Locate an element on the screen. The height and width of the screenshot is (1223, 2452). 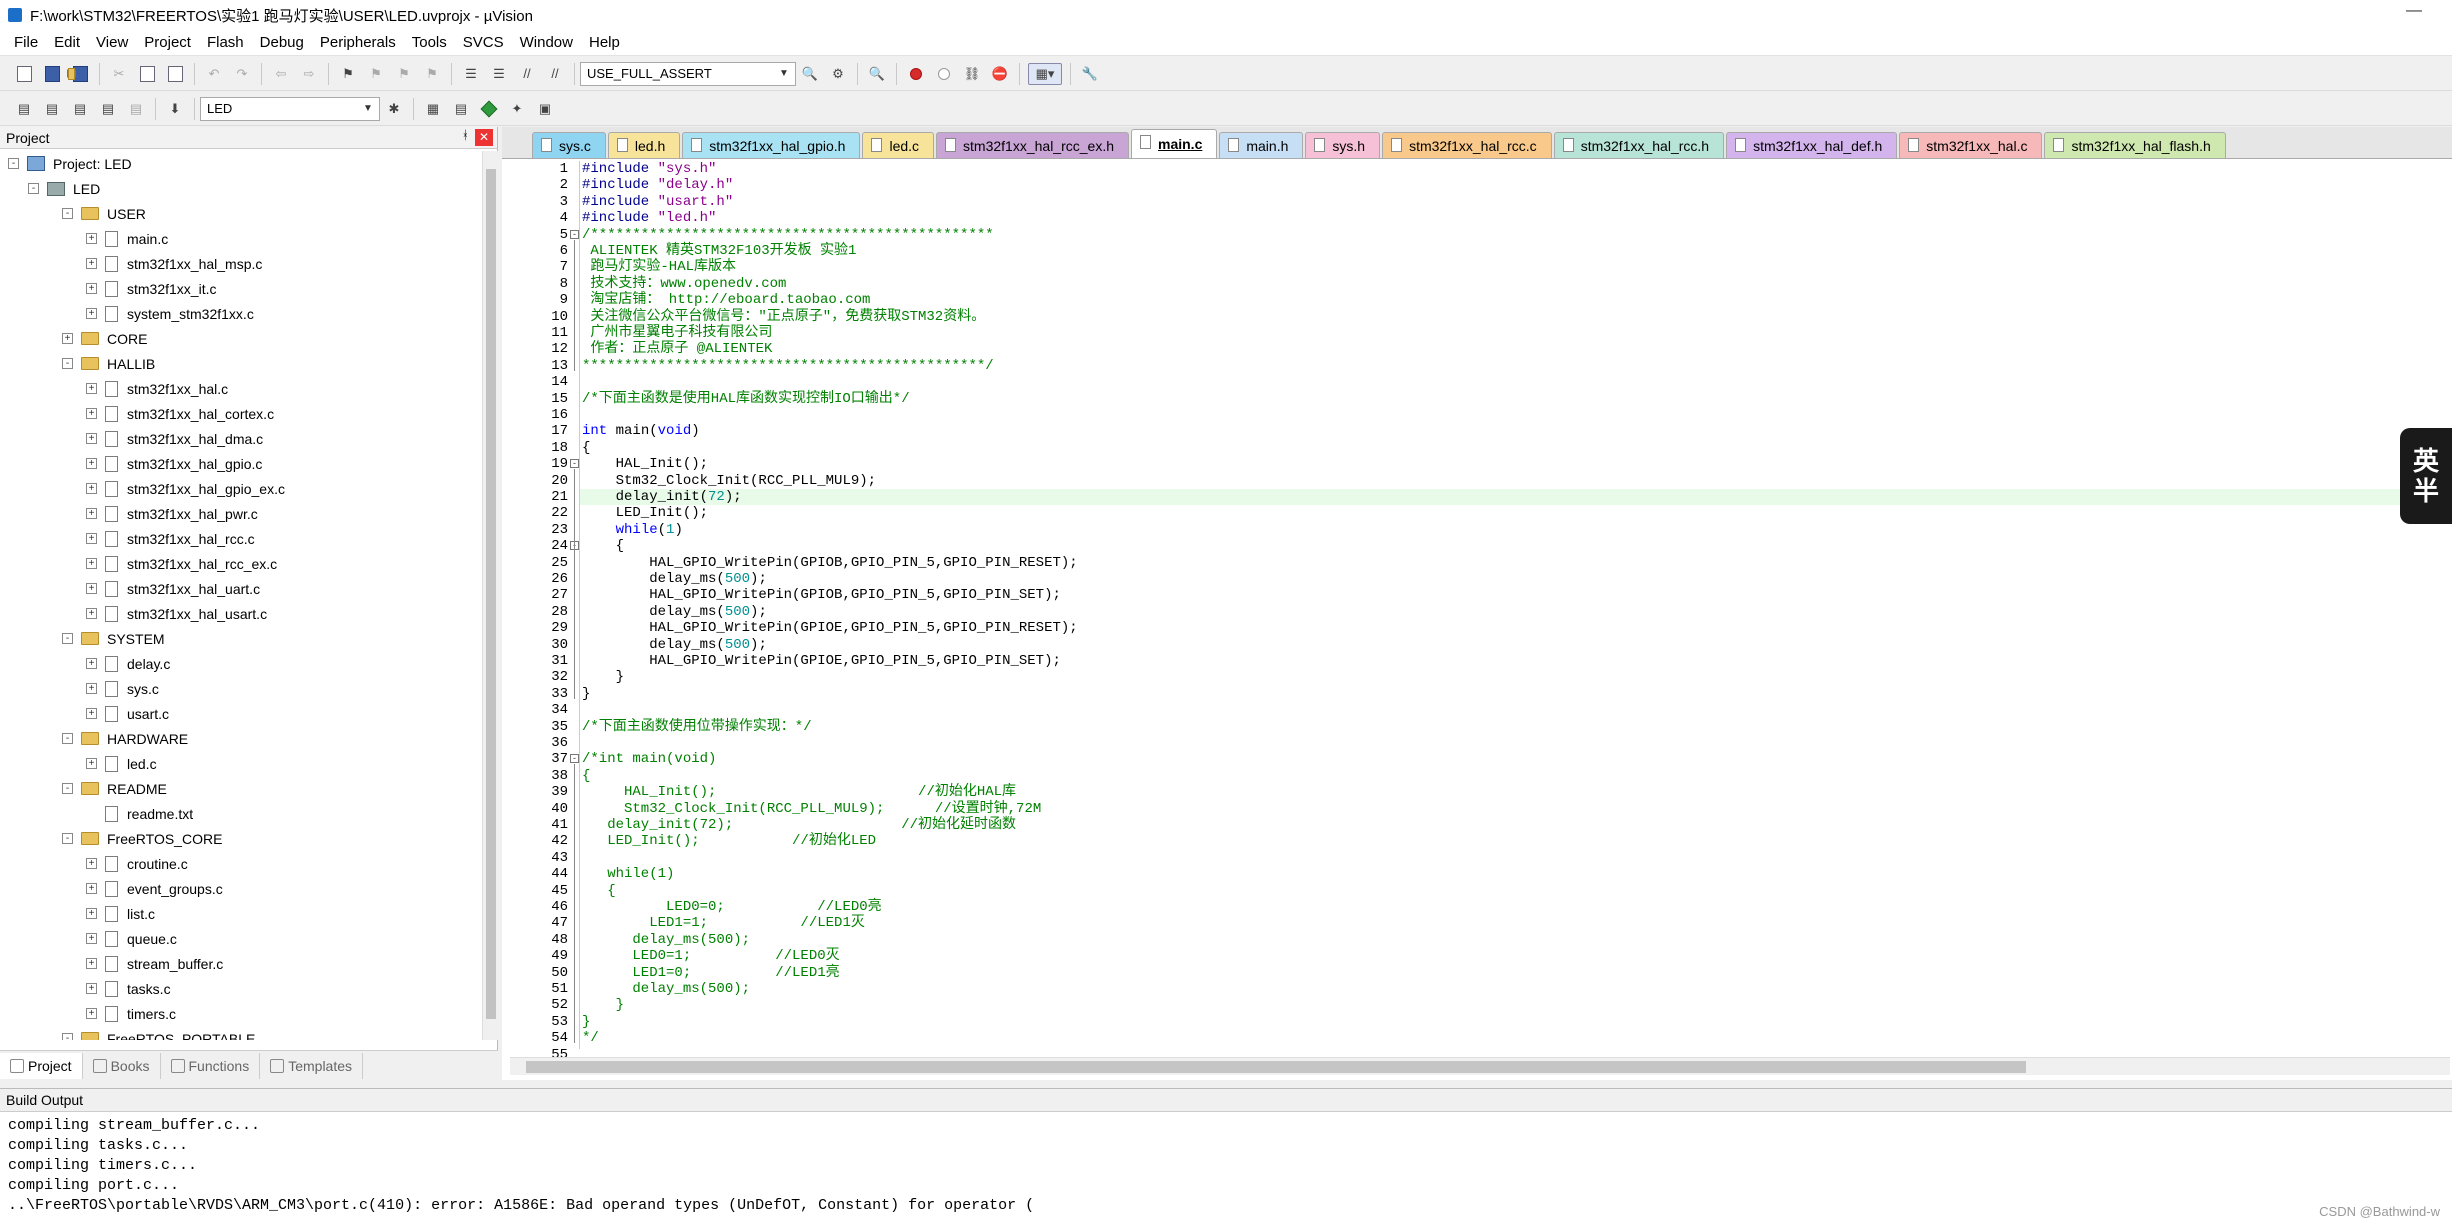
manage-project-items-icon: ▦ is located at coordinates (433, 109).